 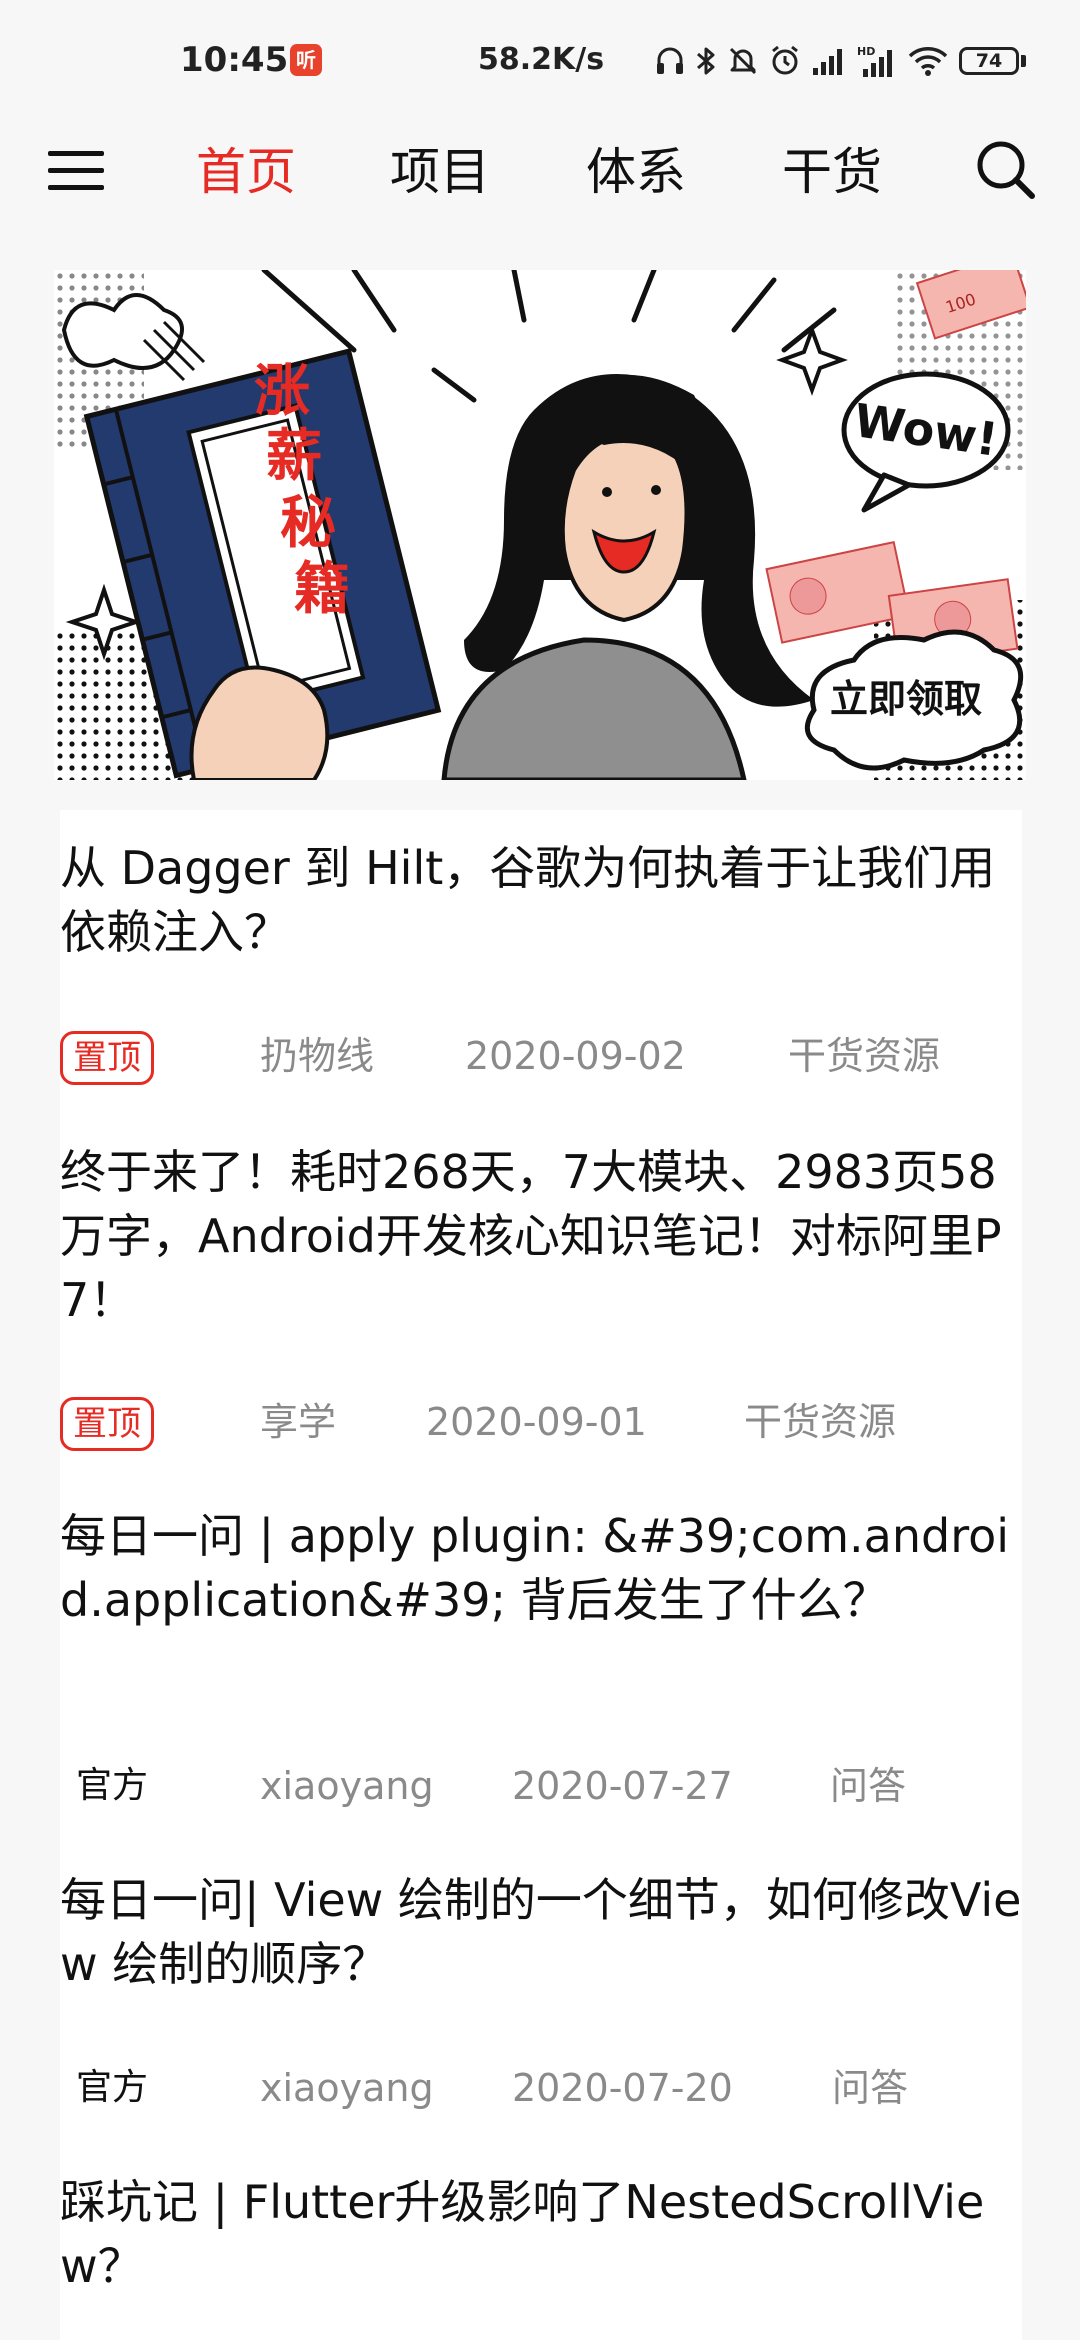 I want to click on battery-icon: 74, so click(x=992, y=61).